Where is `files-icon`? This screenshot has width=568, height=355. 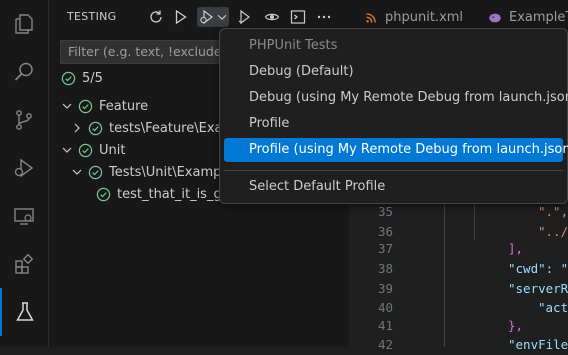 files-icon is located at coordinates (24, 24).